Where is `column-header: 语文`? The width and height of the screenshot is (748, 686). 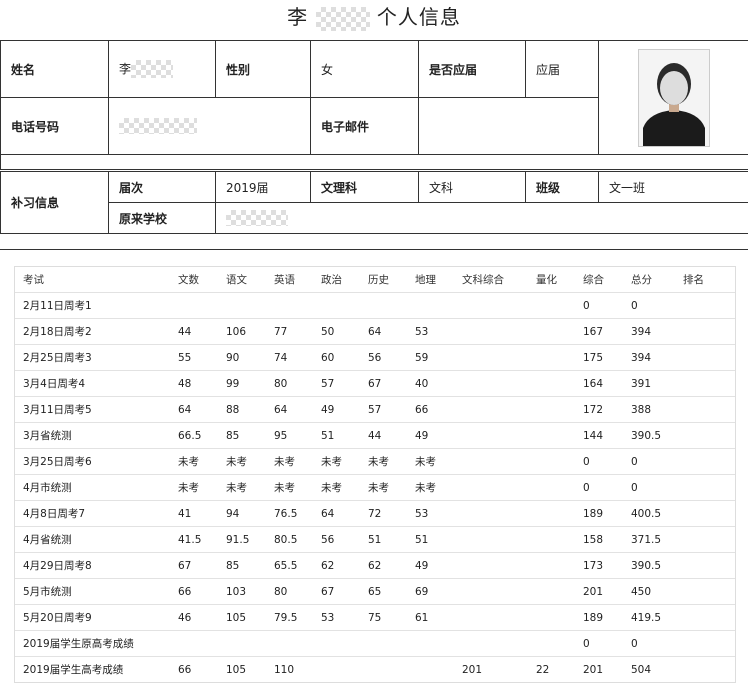 column-header: 语文 is located at coordinates (236, 280).